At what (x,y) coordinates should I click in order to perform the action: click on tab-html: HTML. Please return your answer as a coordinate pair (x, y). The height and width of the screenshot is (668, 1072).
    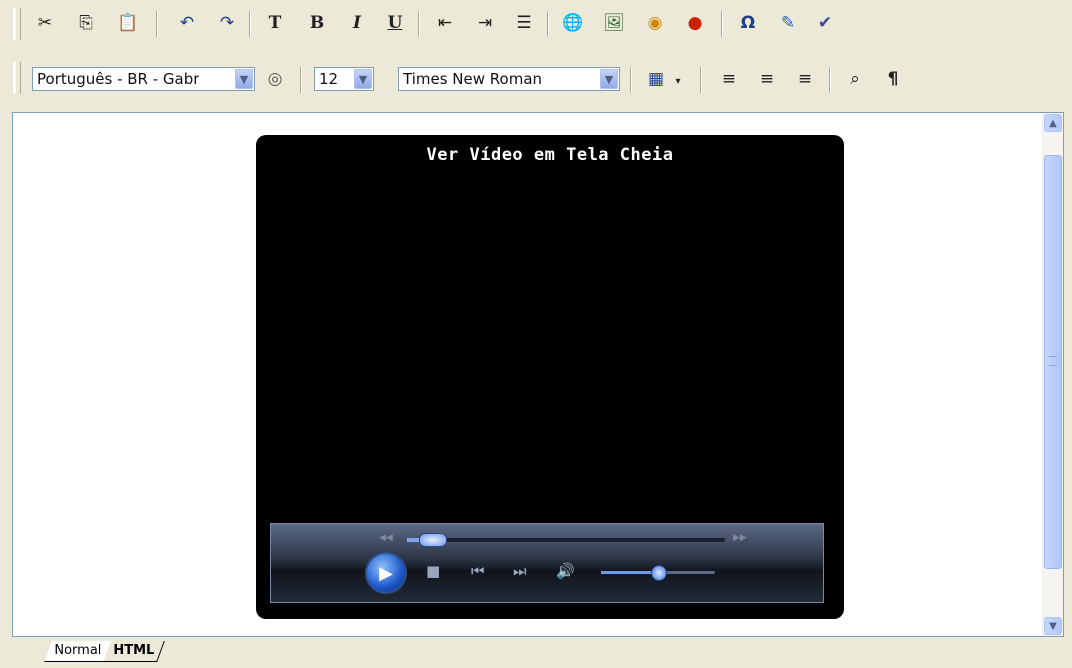
    Looking at the image, I should click on (134, 651).